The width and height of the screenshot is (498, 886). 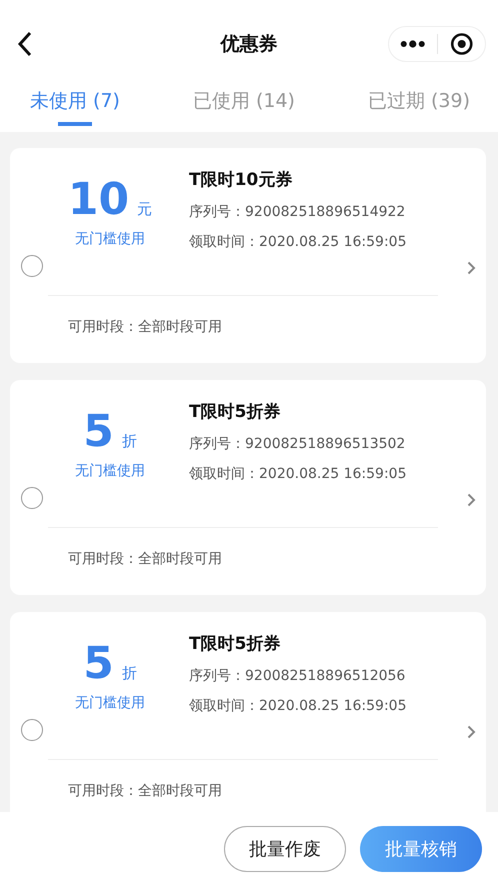 What do you see at coordinates (297, 676) in the screenshot?
I see `serial-number: 序列号：920082518896512056` at bounding box center [297, 676].